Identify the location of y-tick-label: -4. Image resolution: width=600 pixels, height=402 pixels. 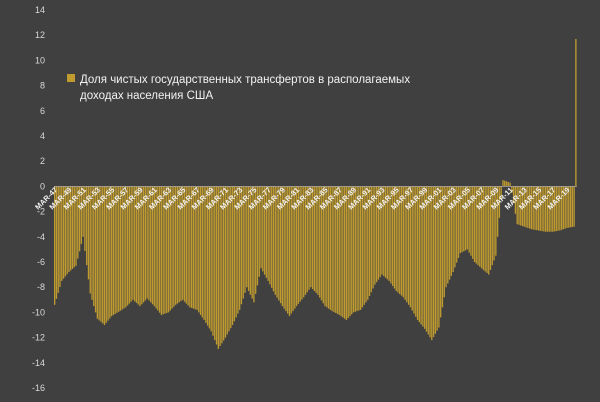
(41, 237).